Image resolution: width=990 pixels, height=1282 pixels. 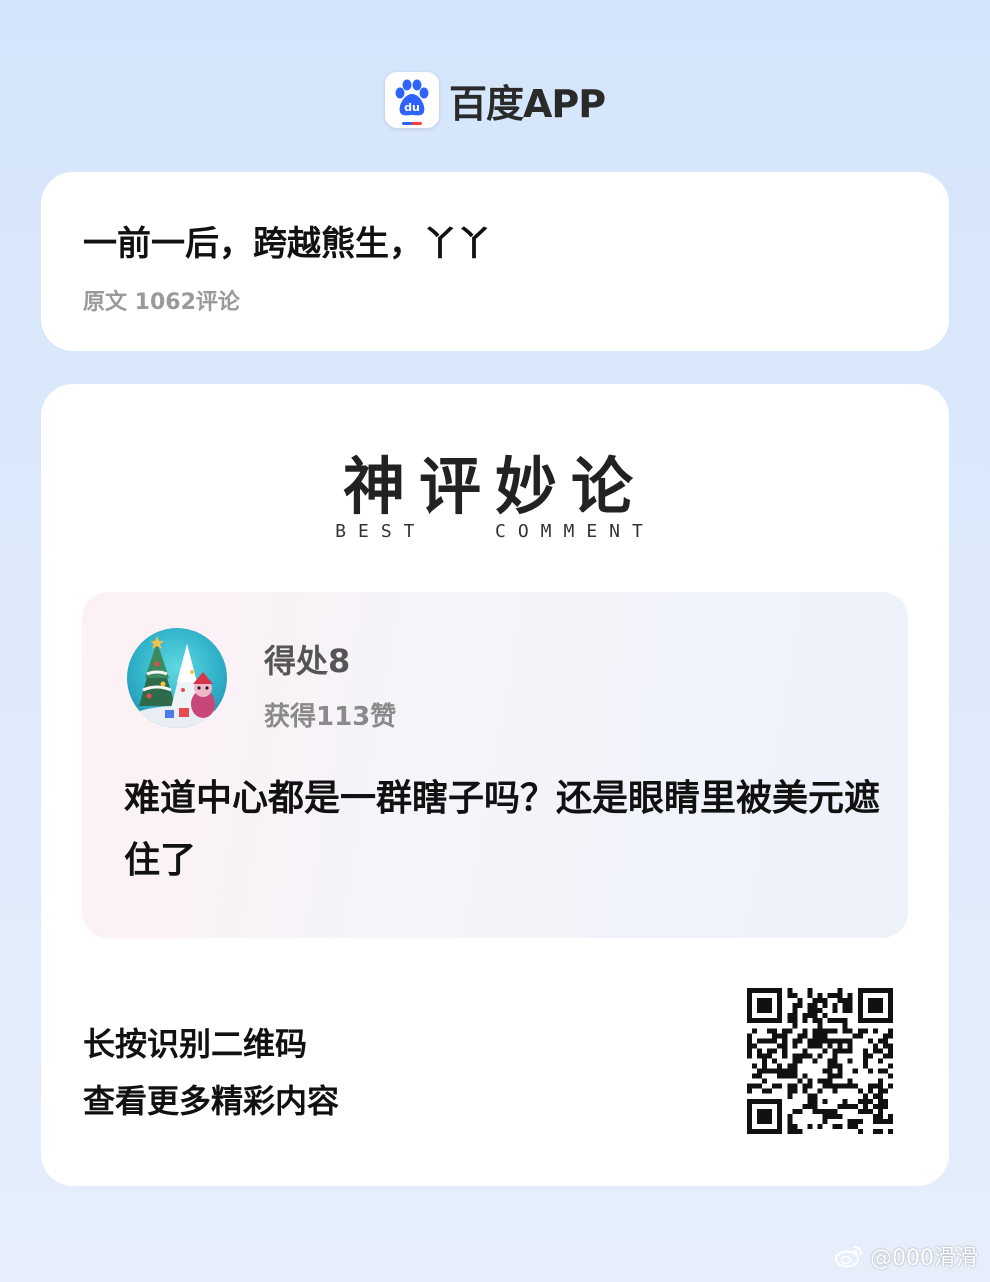 I want to click on post-meta: 原文 1062评论, so click(x=161, y=300).